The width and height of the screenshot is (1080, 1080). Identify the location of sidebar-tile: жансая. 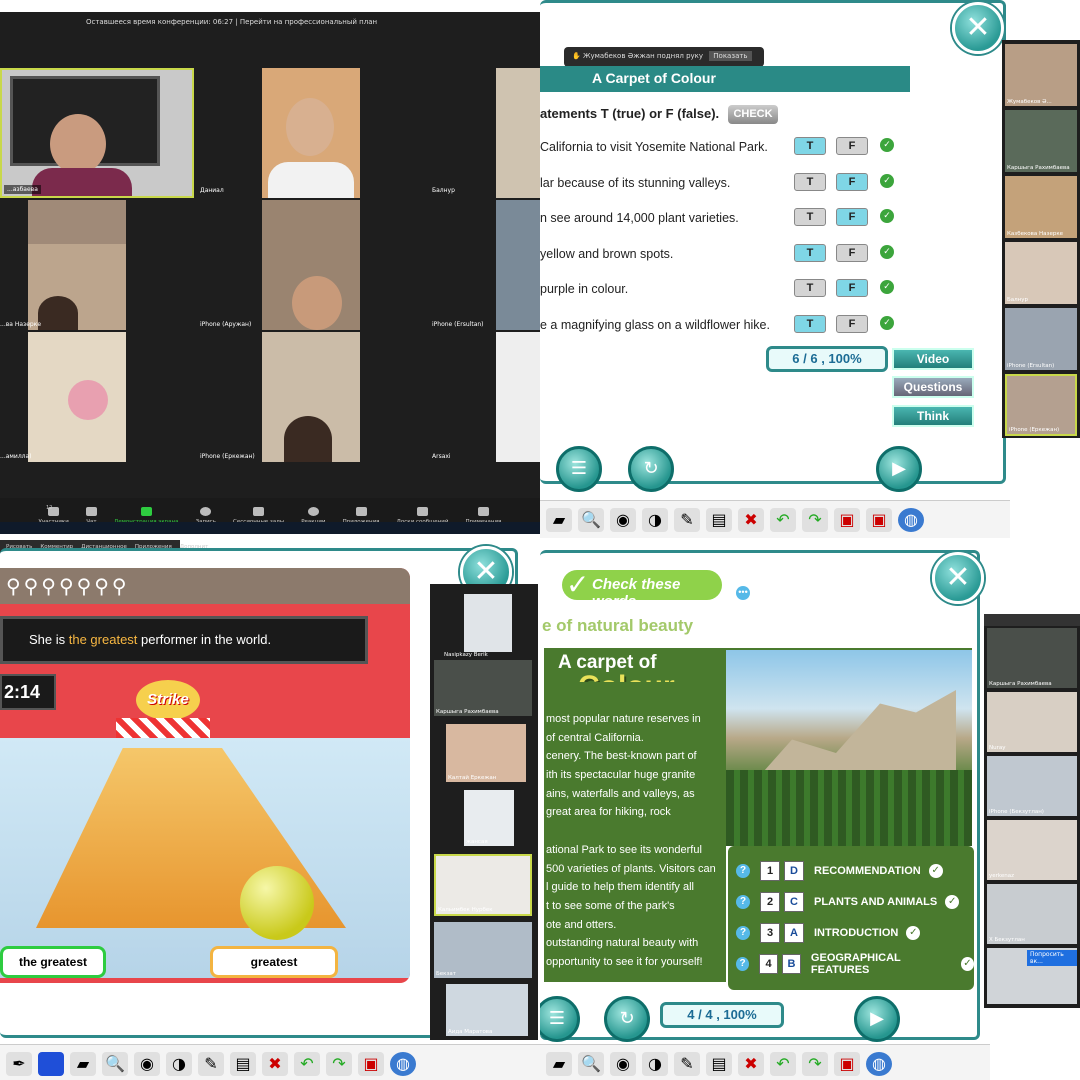
(489, 818).